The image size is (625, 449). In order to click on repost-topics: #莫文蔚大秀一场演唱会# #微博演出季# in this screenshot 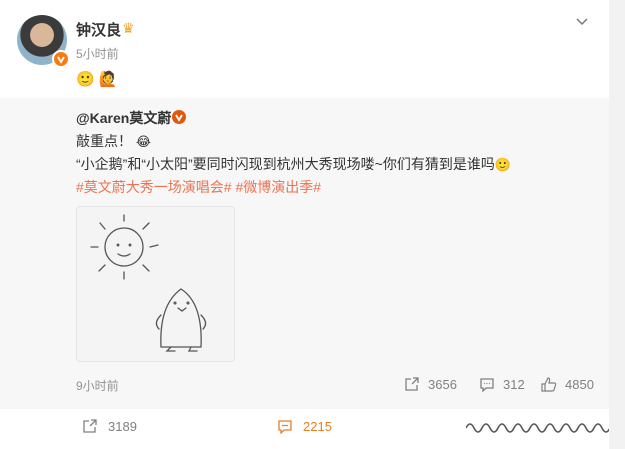, I will do `click(198, 187)`.